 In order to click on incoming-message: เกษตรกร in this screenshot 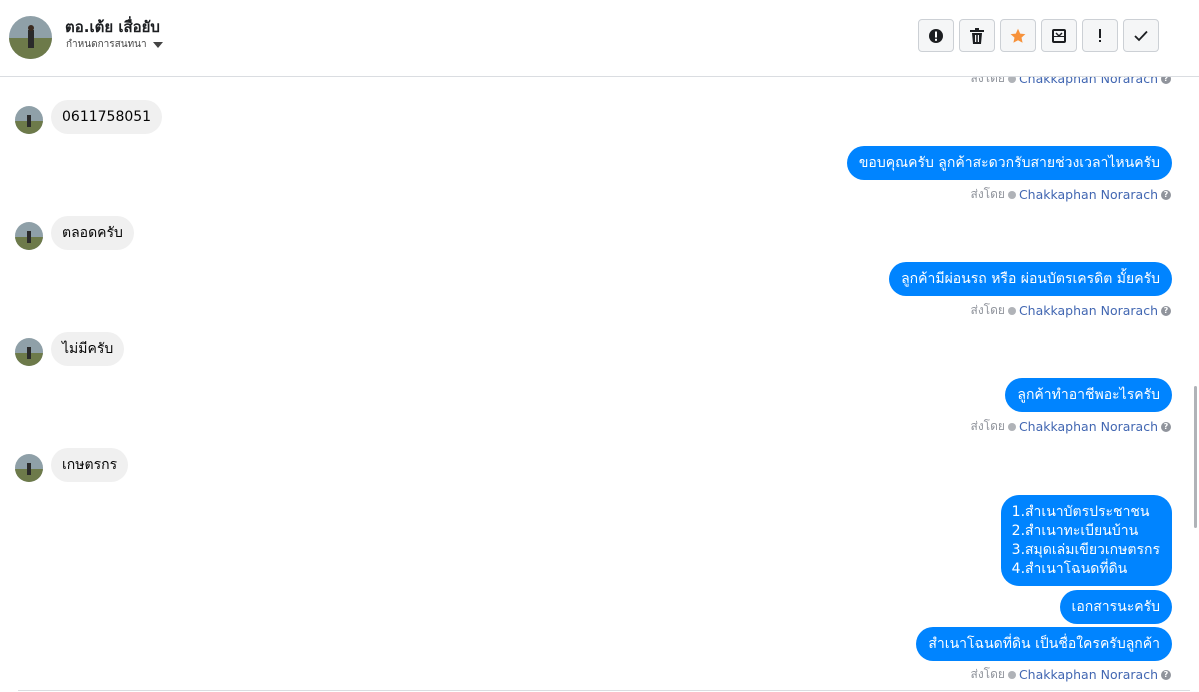, I will do `click(90, 465)`.